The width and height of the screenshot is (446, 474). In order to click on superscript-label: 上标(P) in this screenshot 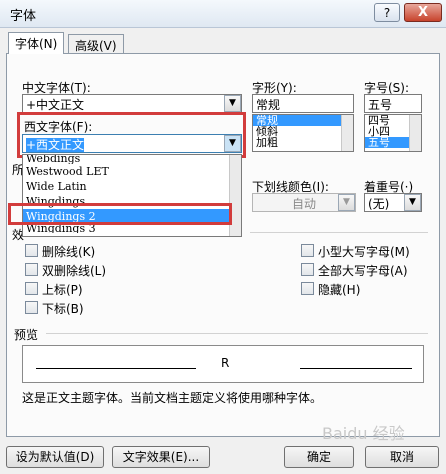, I will do `click(62, 290)`.